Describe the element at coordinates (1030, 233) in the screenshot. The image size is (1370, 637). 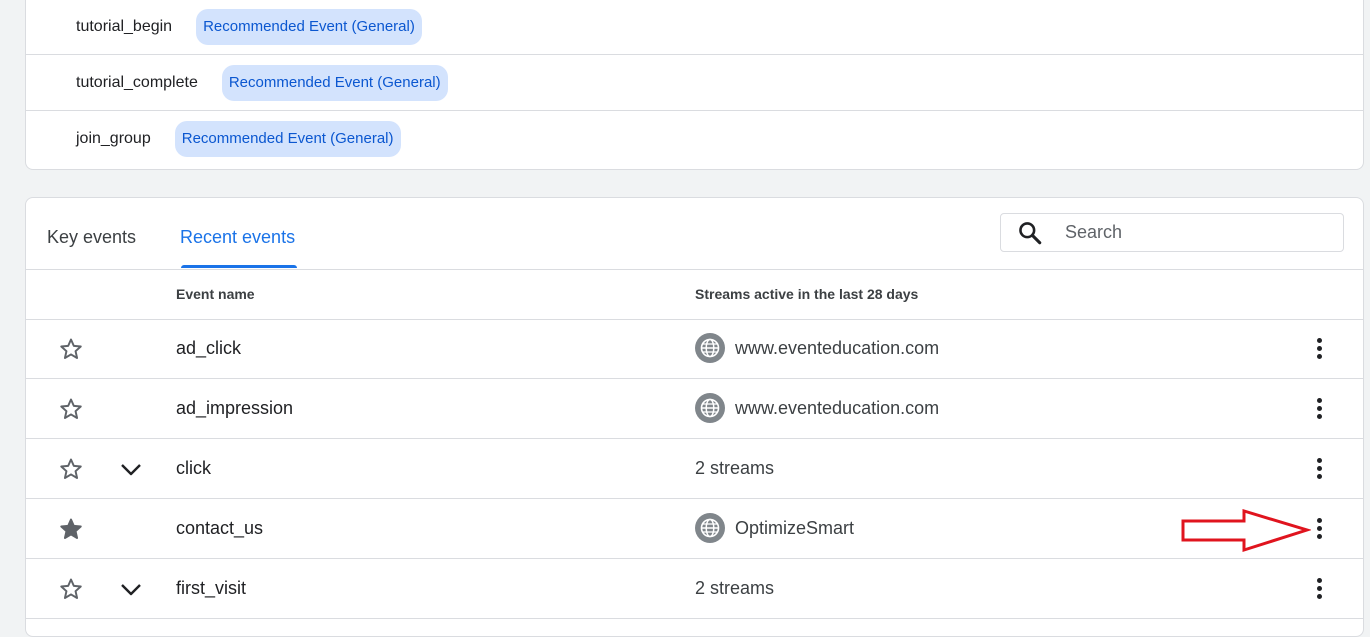
I see `search-icon` at that location.